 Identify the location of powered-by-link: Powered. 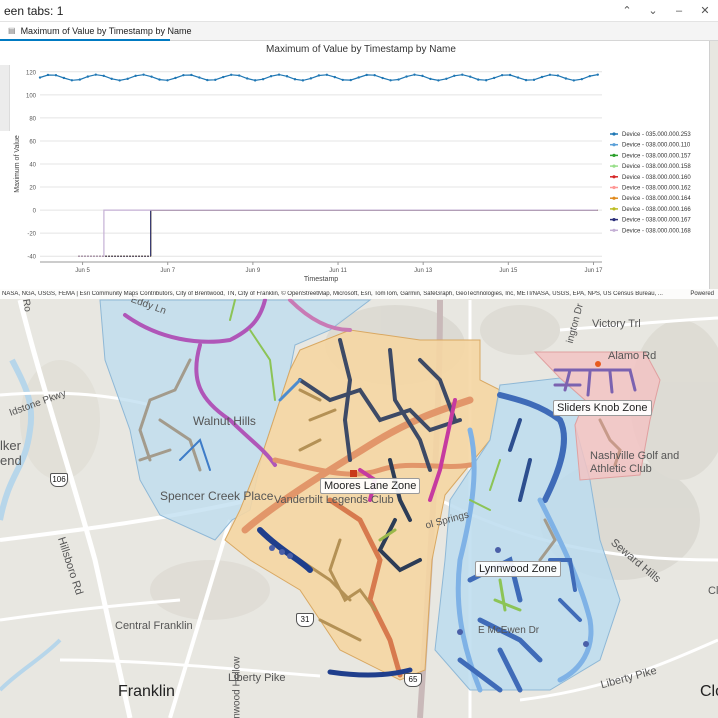
(702, 294).